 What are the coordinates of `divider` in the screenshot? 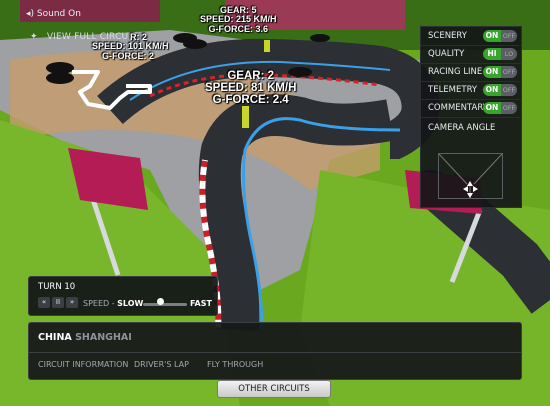 It's located at (275, 352).